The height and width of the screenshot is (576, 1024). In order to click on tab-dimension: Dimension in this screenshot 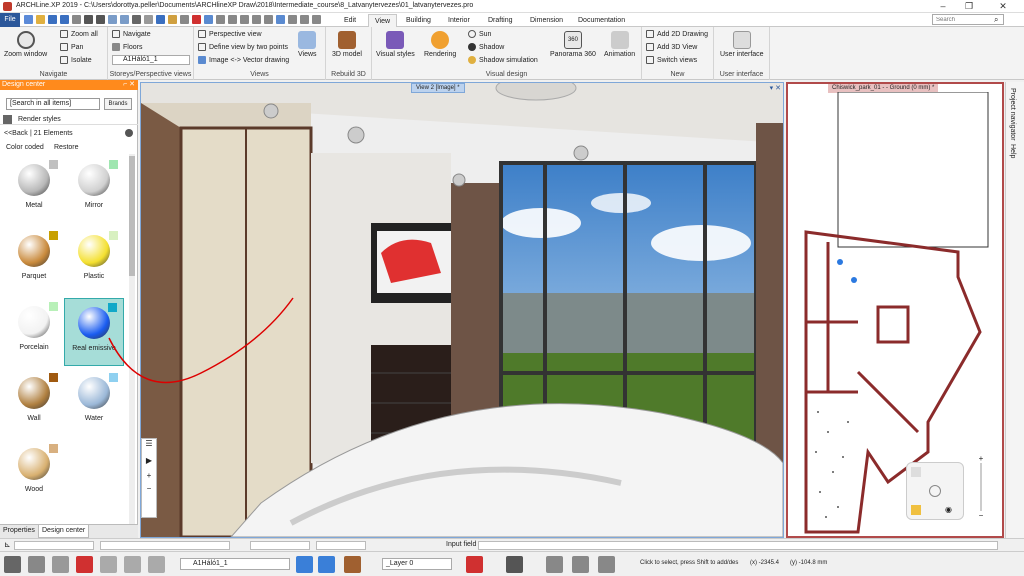, I will do `click(546, 20)`.